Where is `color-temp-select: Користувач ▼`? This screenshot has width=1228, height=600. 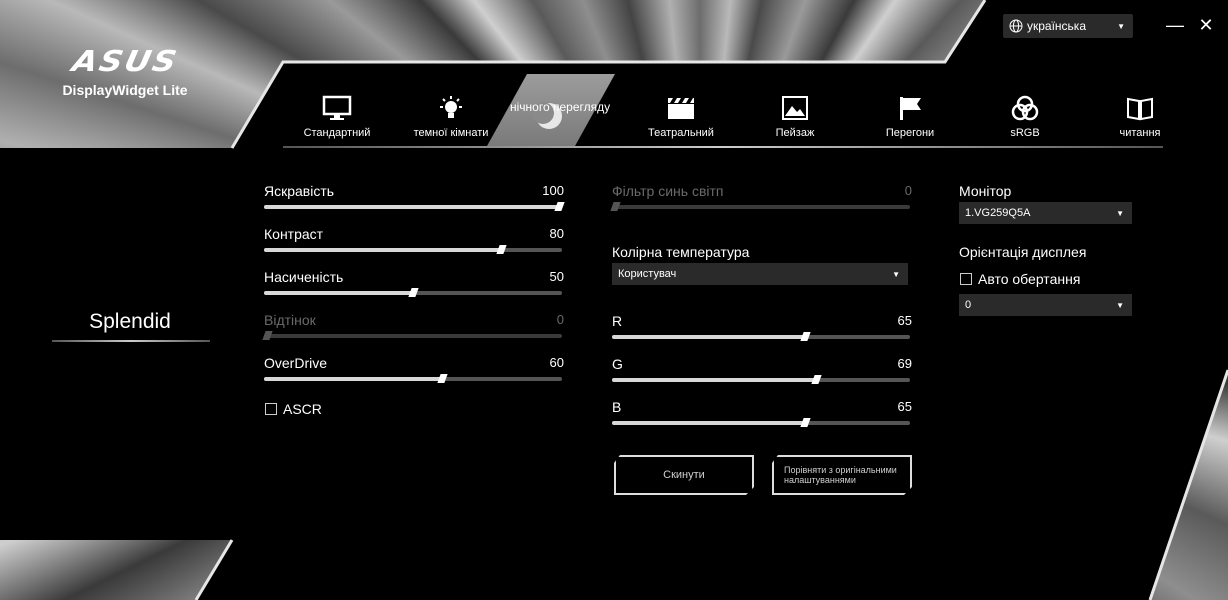
color-temp-select: Користувач ▼ is located at coordinates (760, 274).